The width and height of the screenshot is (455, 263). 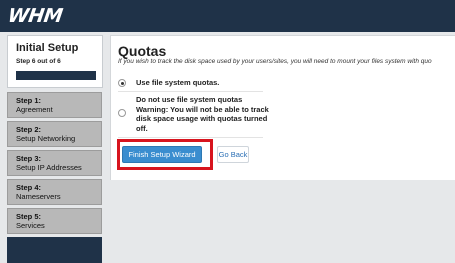 I want to click on setup-progress-panel: Initial Setup Step 6 out of 6, so click(x=55, y=61).